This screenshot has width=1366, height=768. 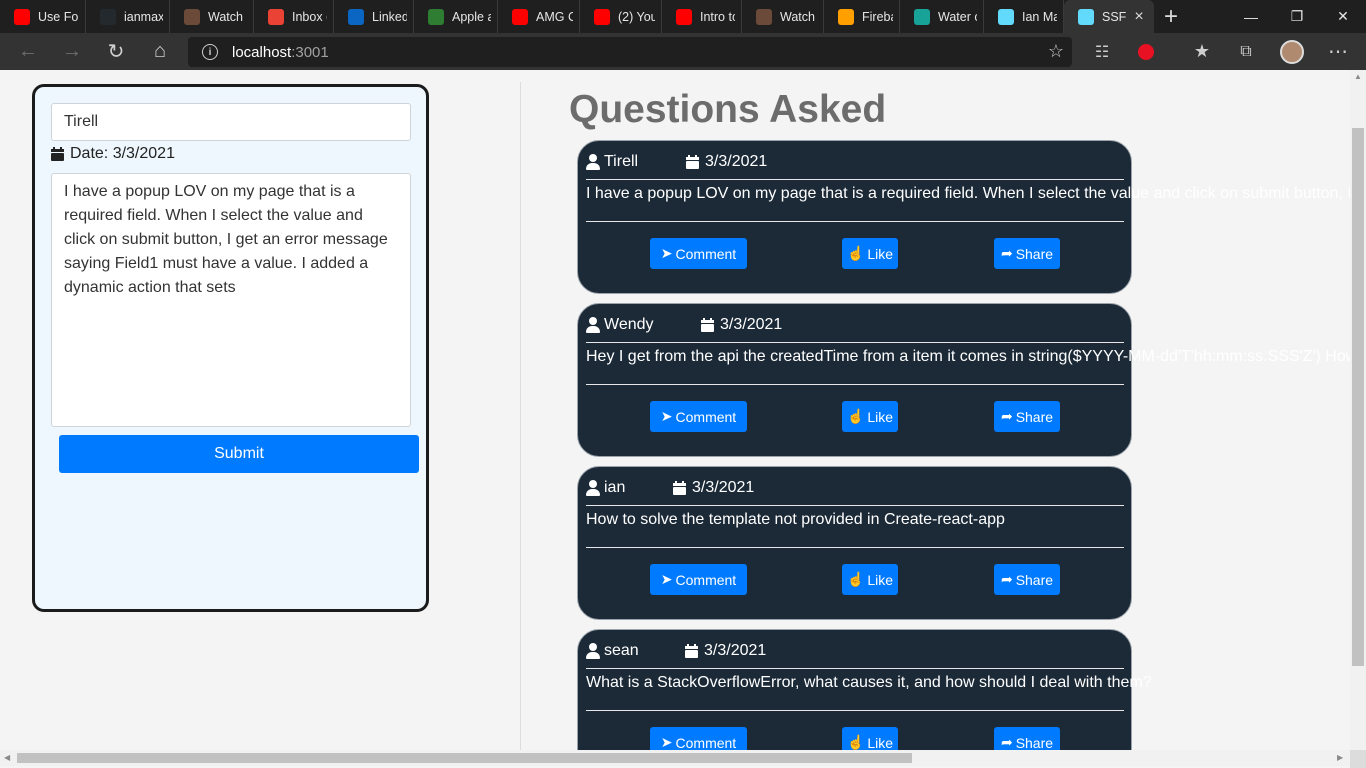 I want to click on comment-label: Comment, so click(x=706, y=416).